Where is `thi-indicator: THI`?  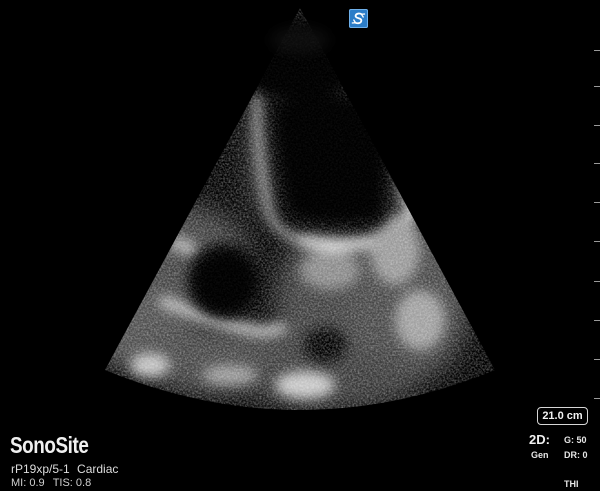 thi-indicator: THI is located at coordinates (571, 484).